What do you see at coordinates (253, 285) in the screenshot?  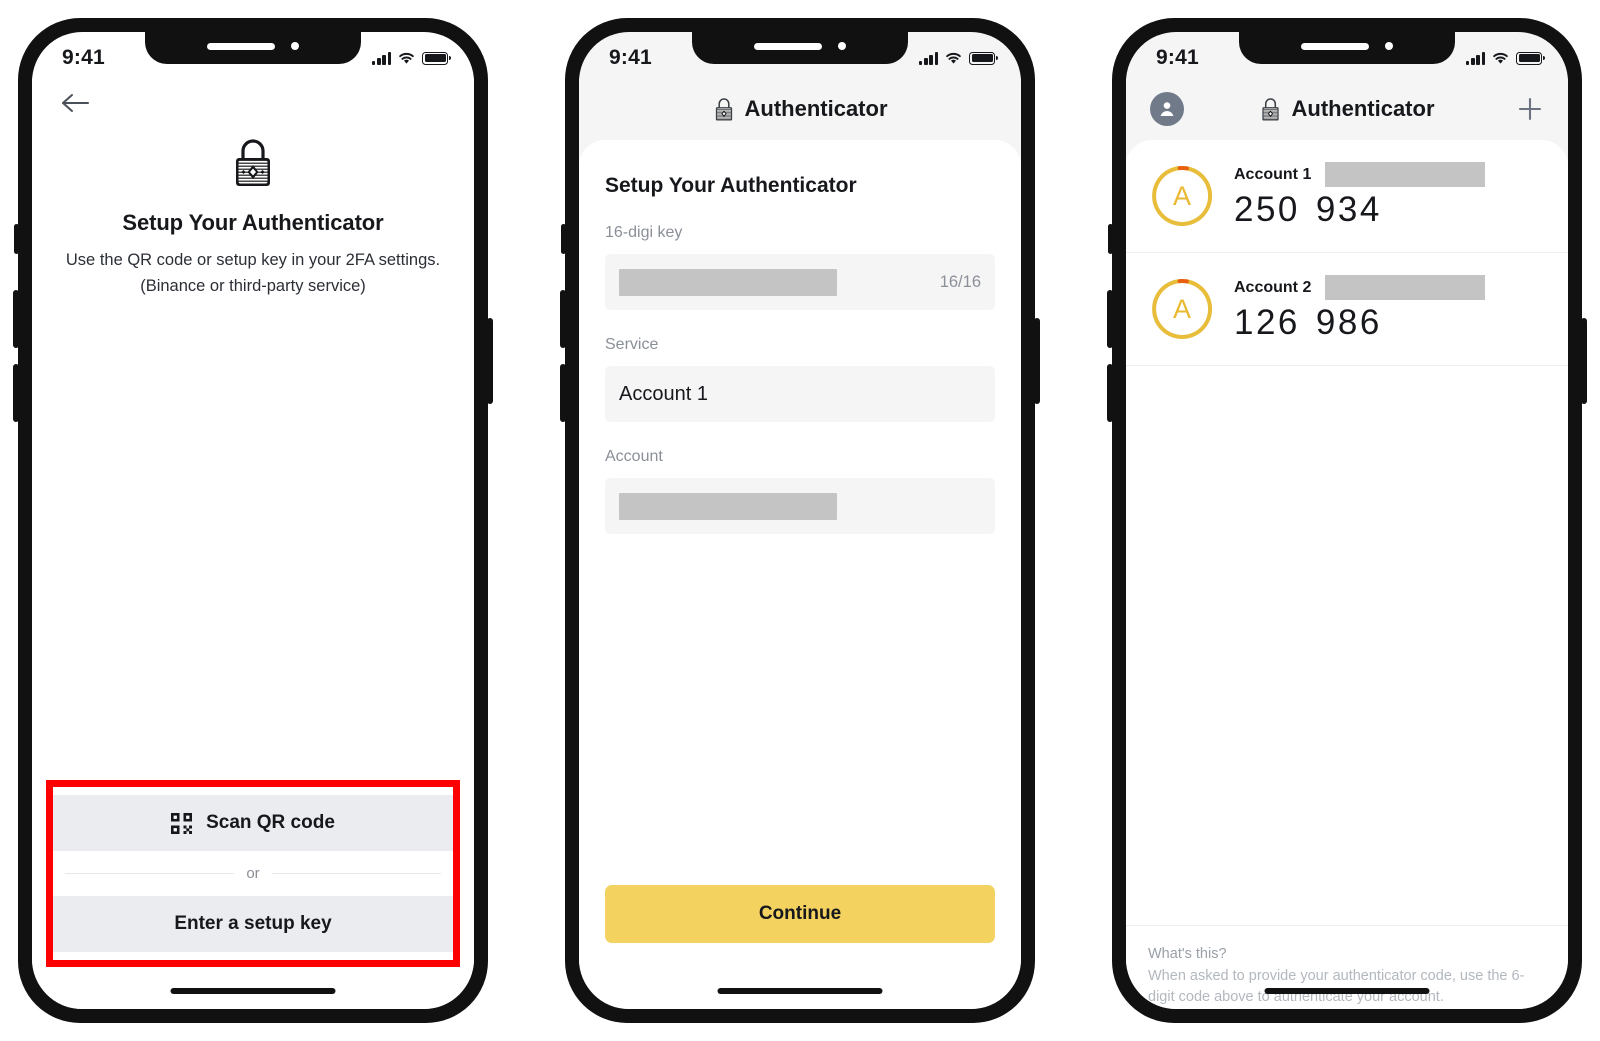 I see `page-subtitle-line2: (Binance or third-party service)` at bounding box center [253, 285].